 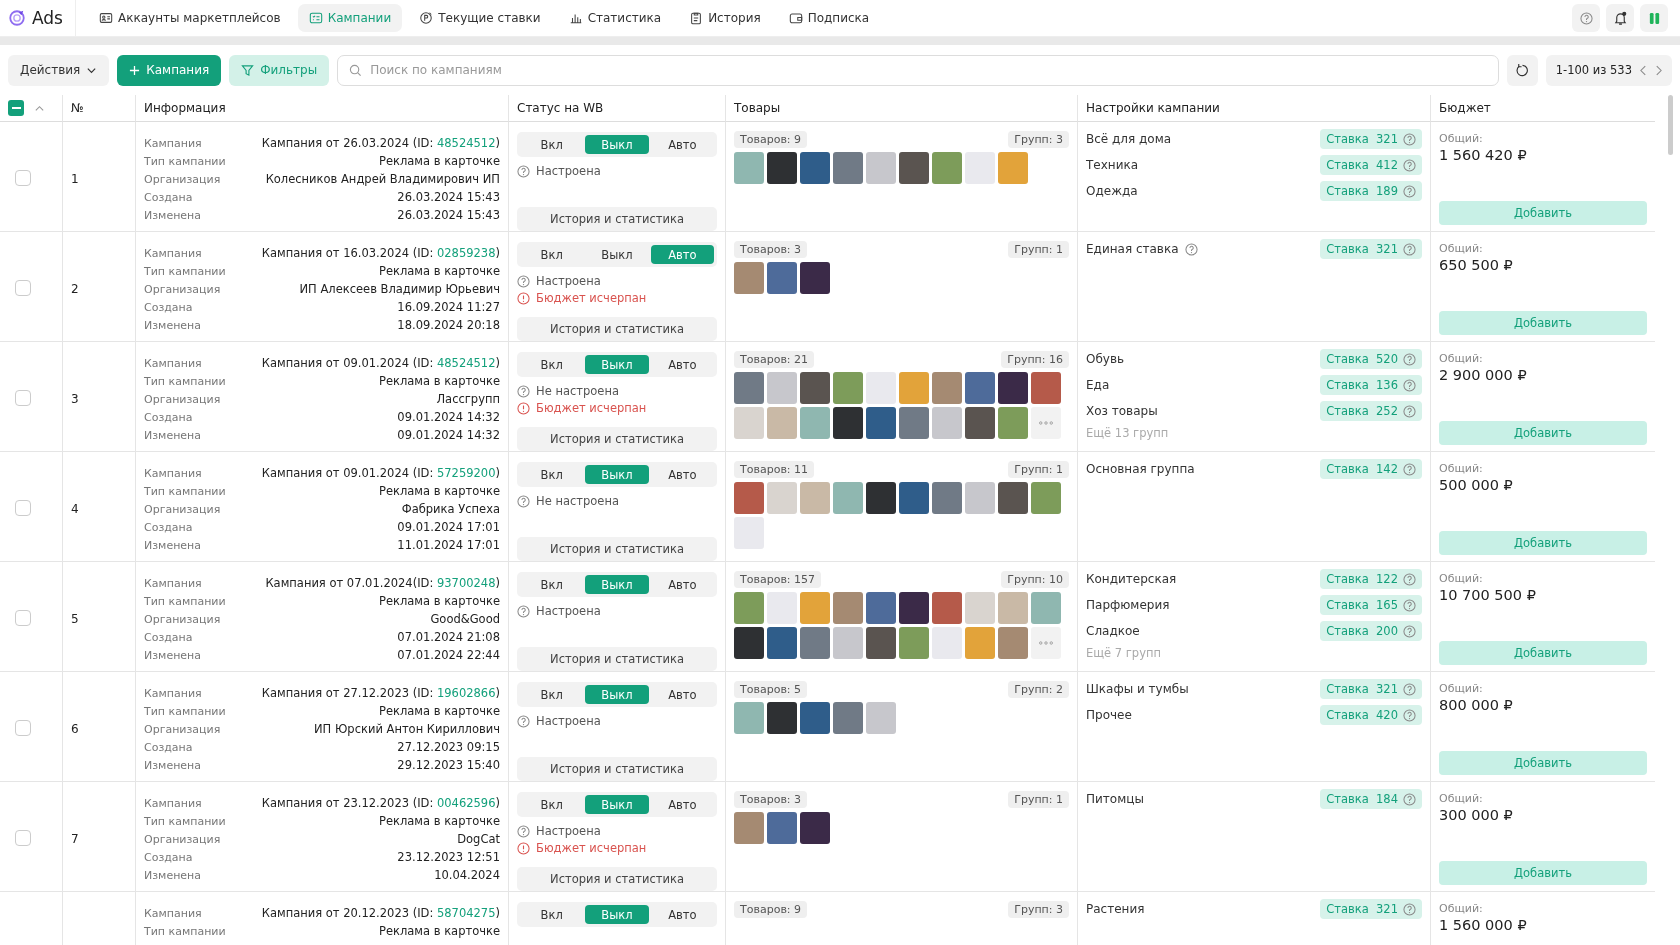 What do you see at coordinates (1254, 433) in the screenshot?
I see `more-groups-link: Ещё 13 групп` at bounding box center [1254, 433].